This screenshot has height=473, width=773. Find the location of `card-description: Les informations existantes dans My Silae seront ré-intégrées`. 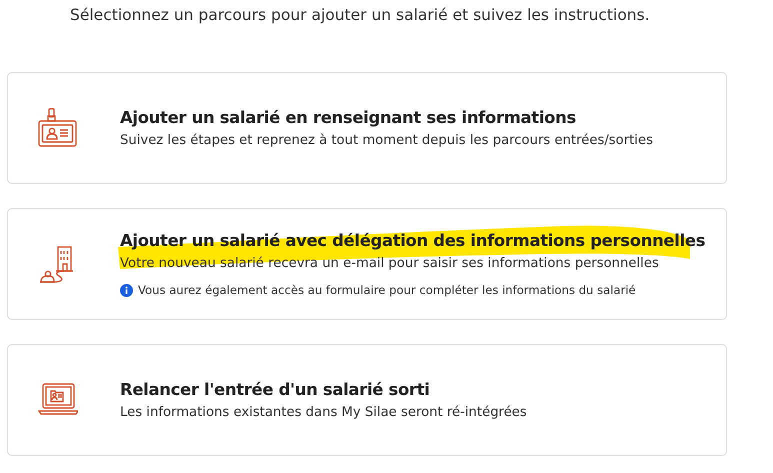

card-description: Les informations existantes dans My Silae seront ré-intégrées is located at coordinates (323, 412).